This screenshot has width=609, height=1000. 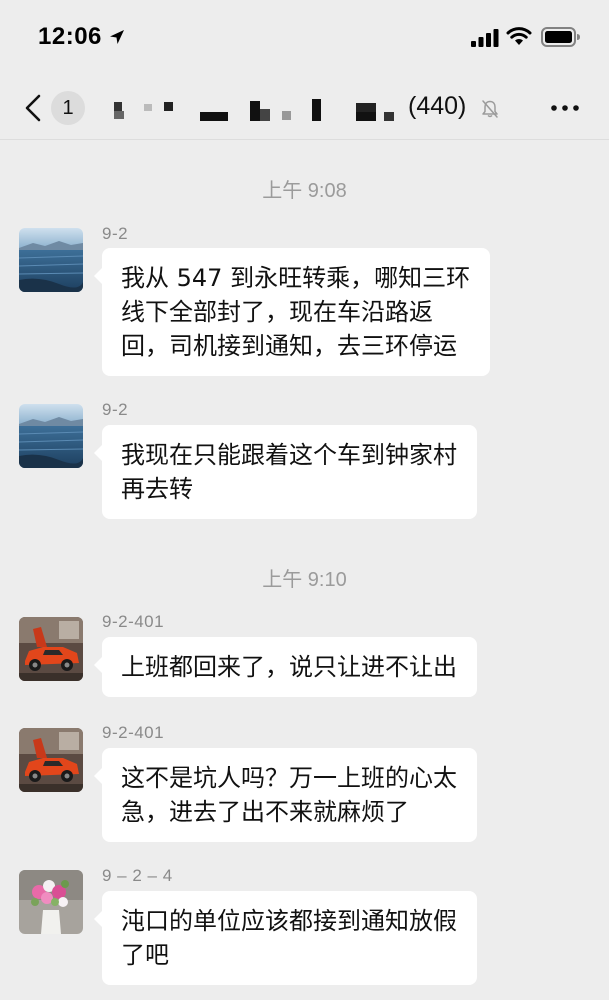 What do you see at coordinates (51, 902) in the screenshot?
I see `flower-vase-avatar` at bounding box center [51, 902].